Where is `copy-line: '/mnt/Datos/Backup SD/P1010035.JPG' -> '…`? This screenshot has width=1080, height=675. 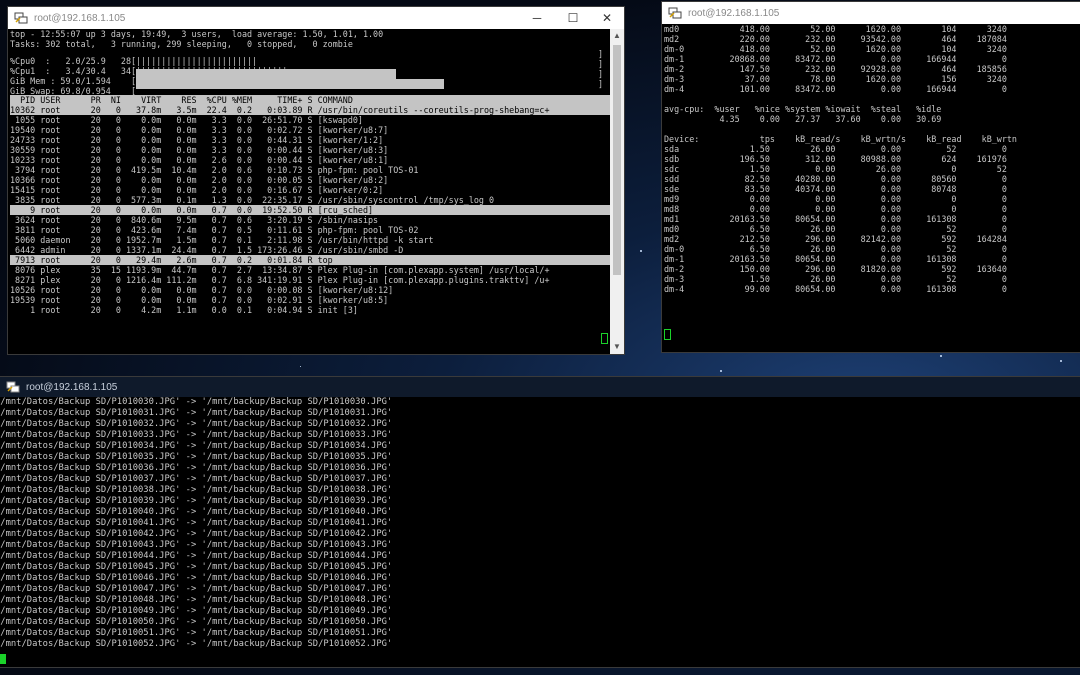
copy-line: '/mnt/Datos/Backup SD/P1010035.JPG' -> '… is located at coordinates (196, 457).